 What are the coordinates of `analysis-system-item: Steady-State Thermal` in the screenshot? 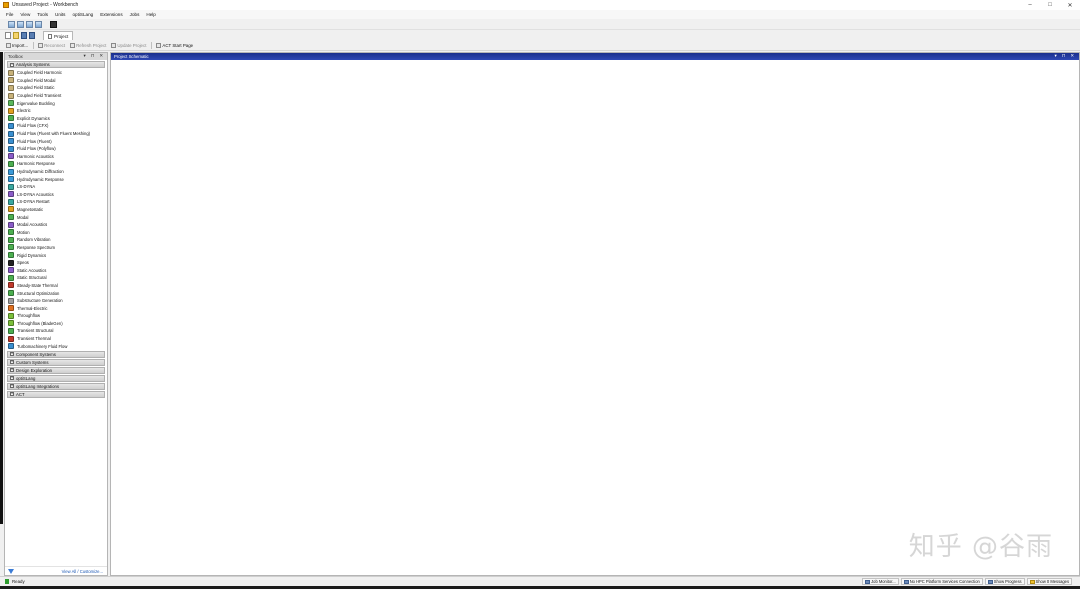 It's located at (57, 286).